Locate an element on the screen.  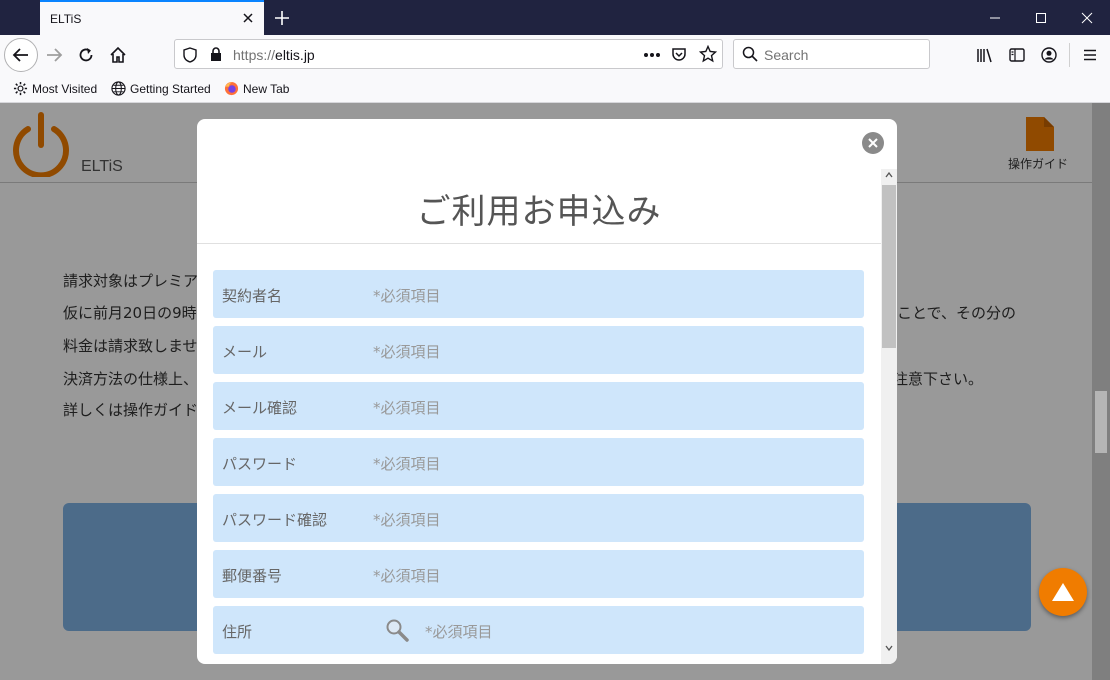
url-domain: eltis.jp is located at coordinates (295, 55).